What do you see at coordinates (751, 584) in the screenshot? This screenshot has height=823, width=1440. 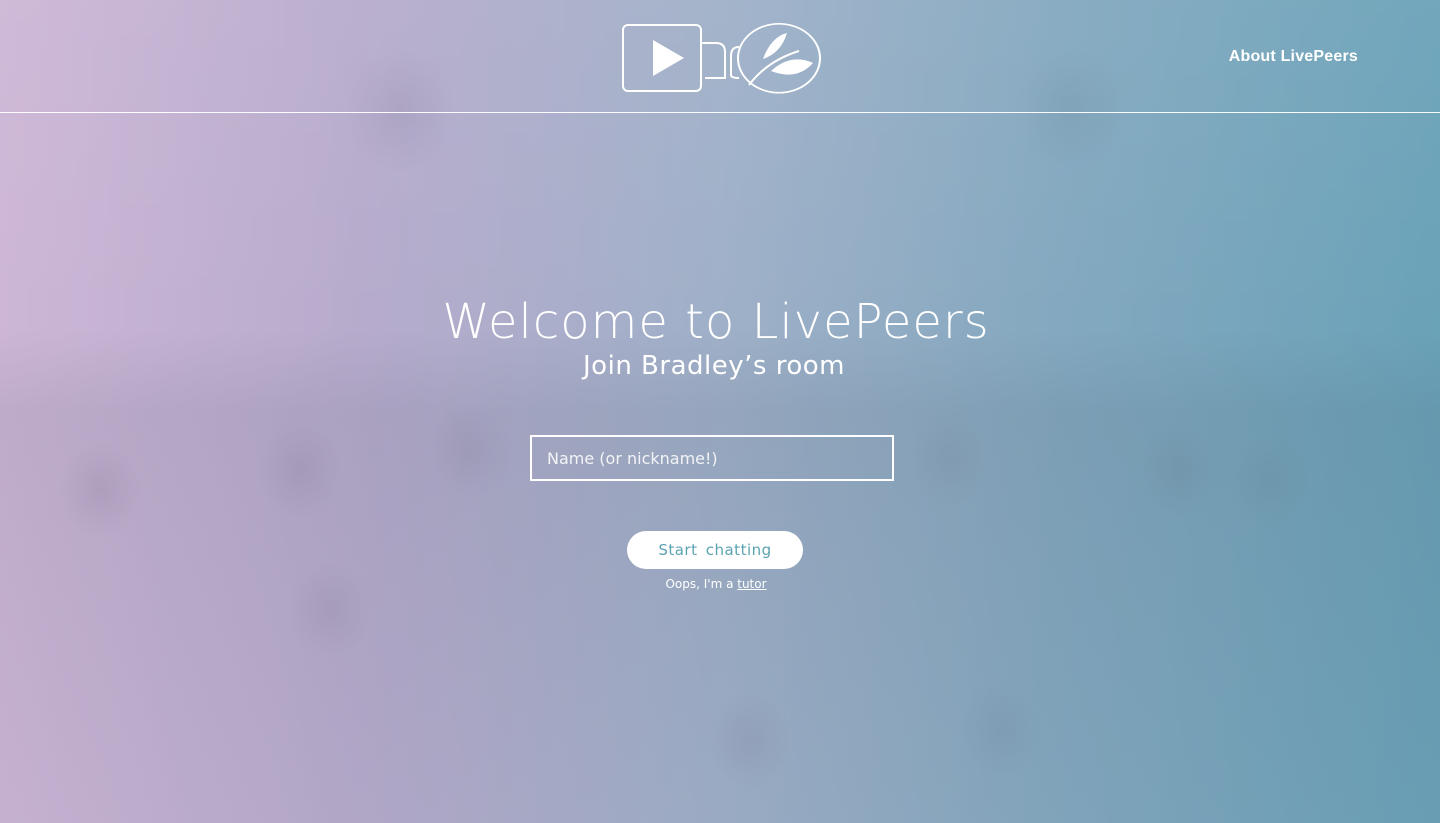 I see `tutor-link: tutor` at bounding box center [751, 584].